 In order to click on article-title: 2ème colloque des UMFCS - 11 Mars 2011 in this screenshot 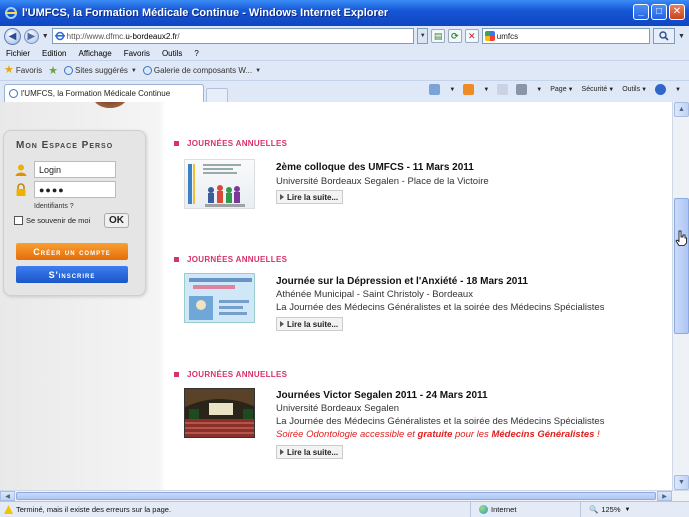, I will do `click(375, 167)`.